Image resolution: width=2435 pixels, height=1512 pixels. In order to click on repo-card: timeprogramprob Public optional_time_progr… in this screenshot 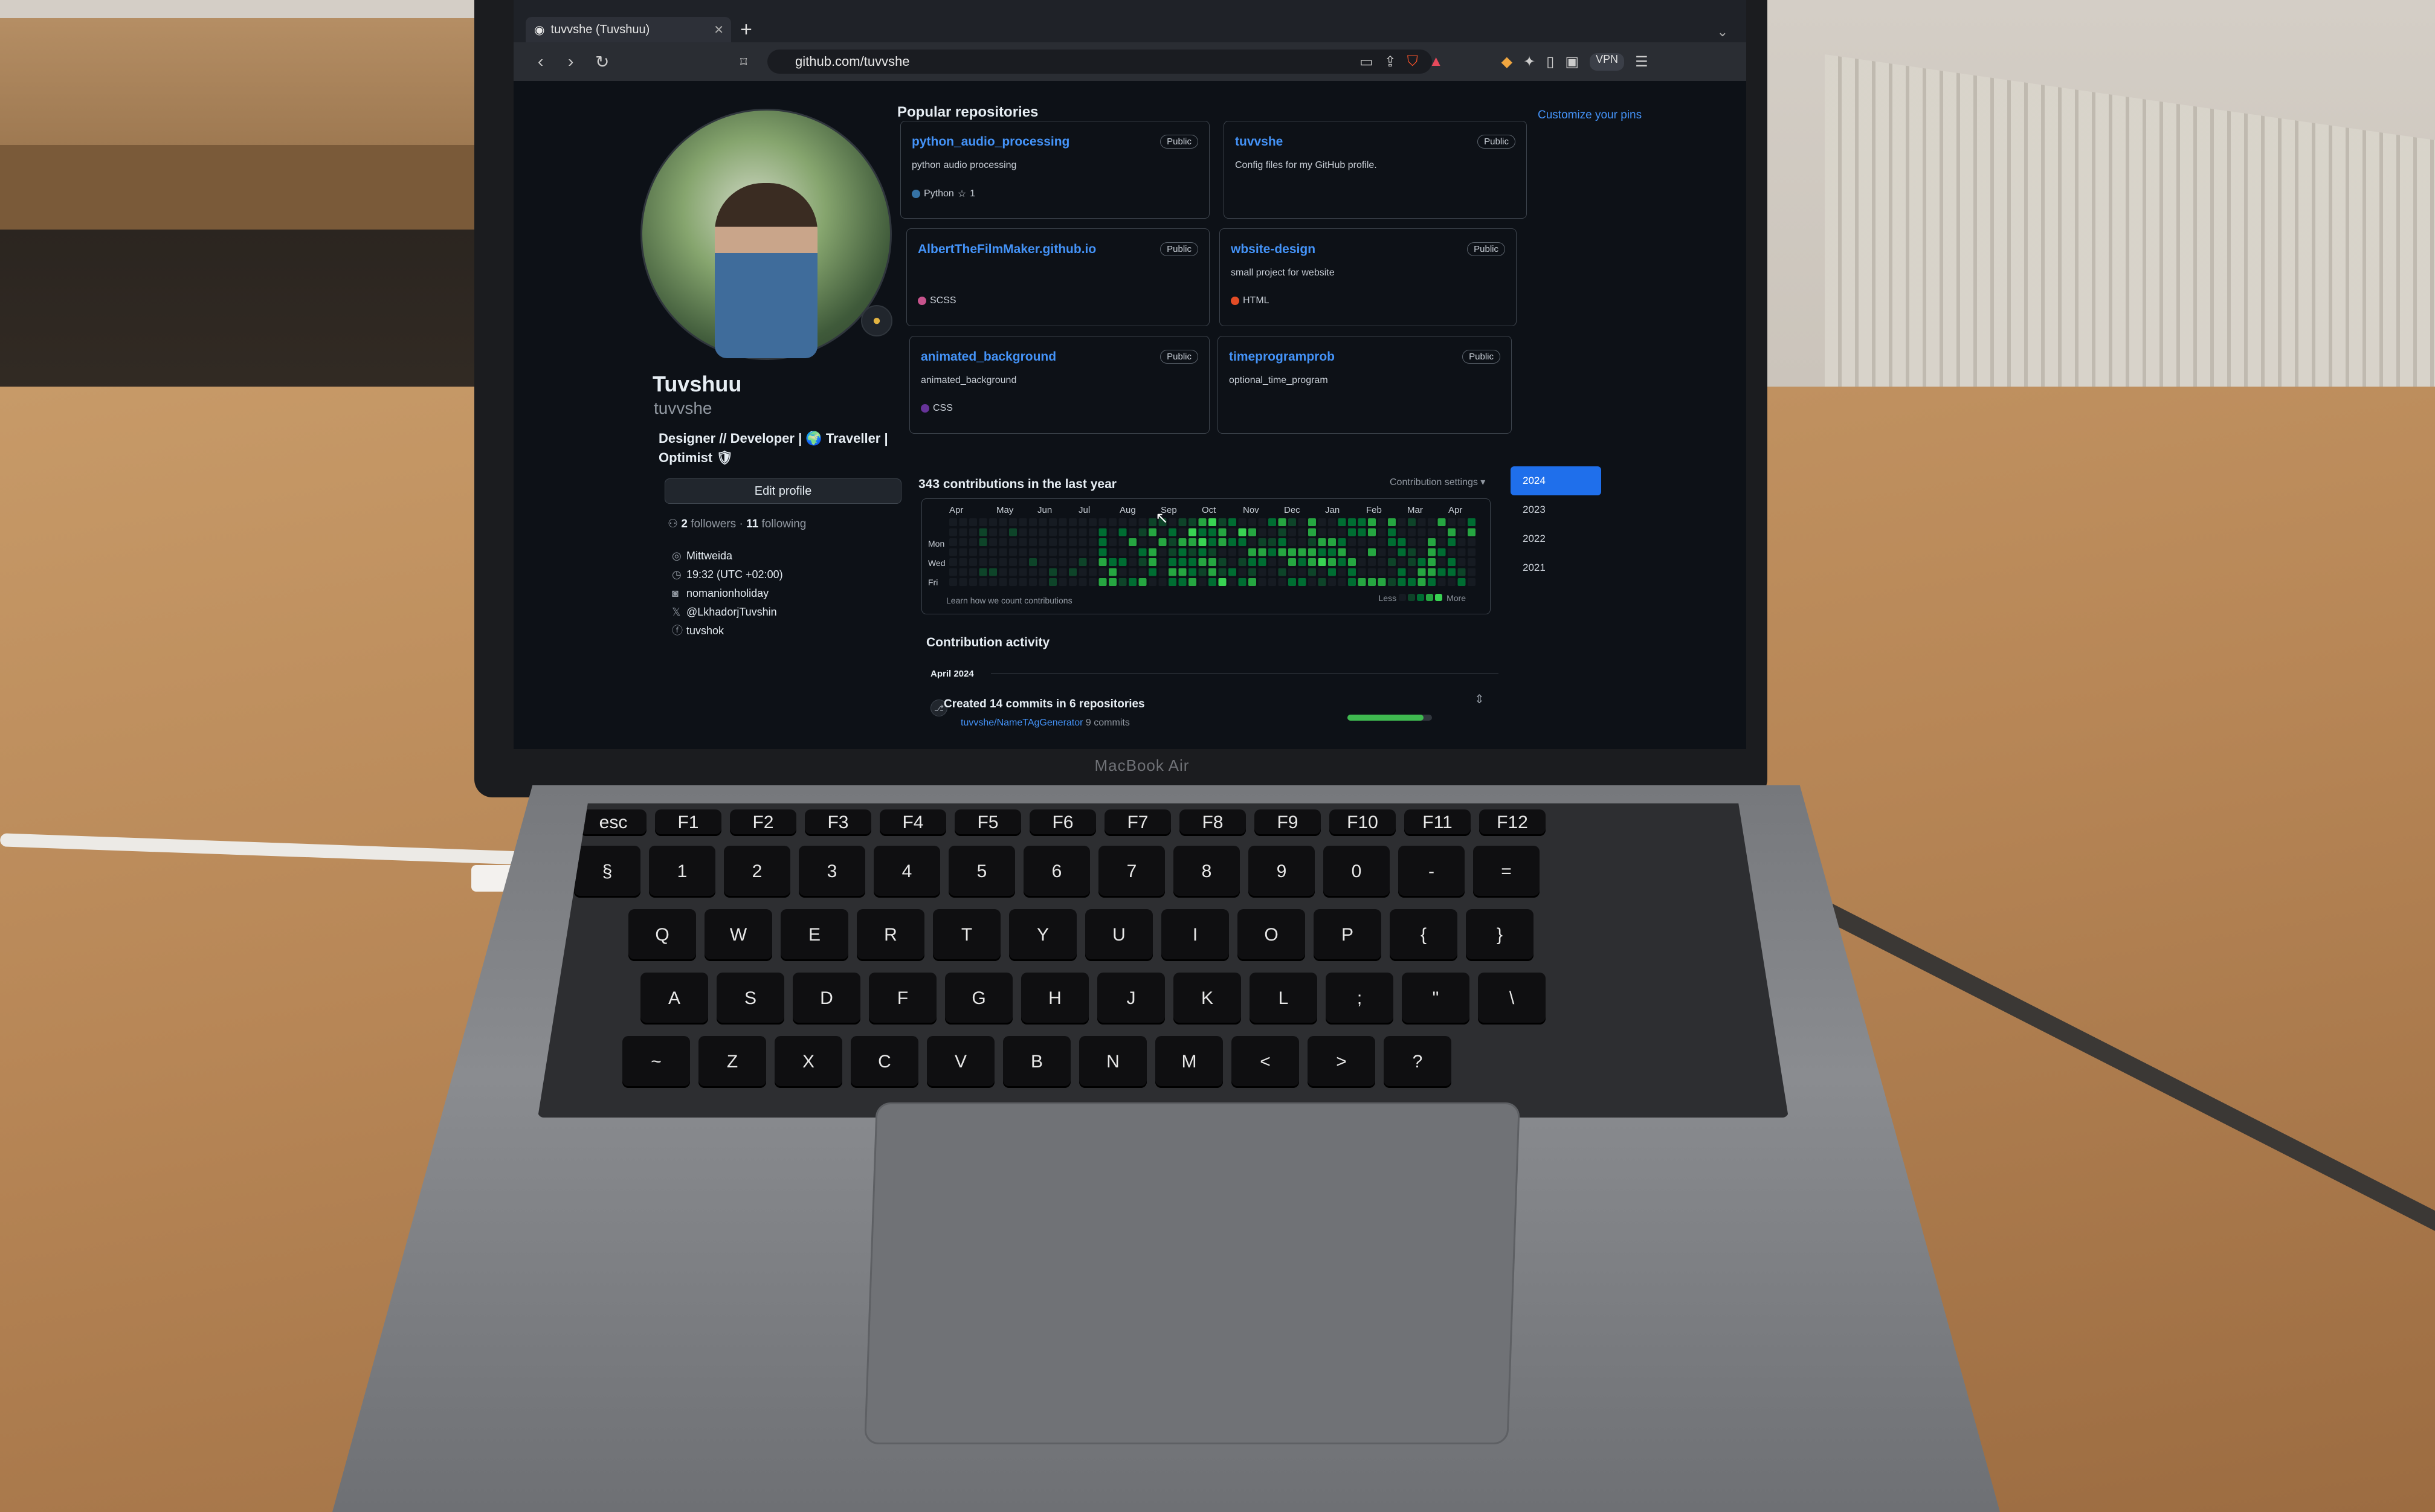, I will do `click(1365, 385)`.